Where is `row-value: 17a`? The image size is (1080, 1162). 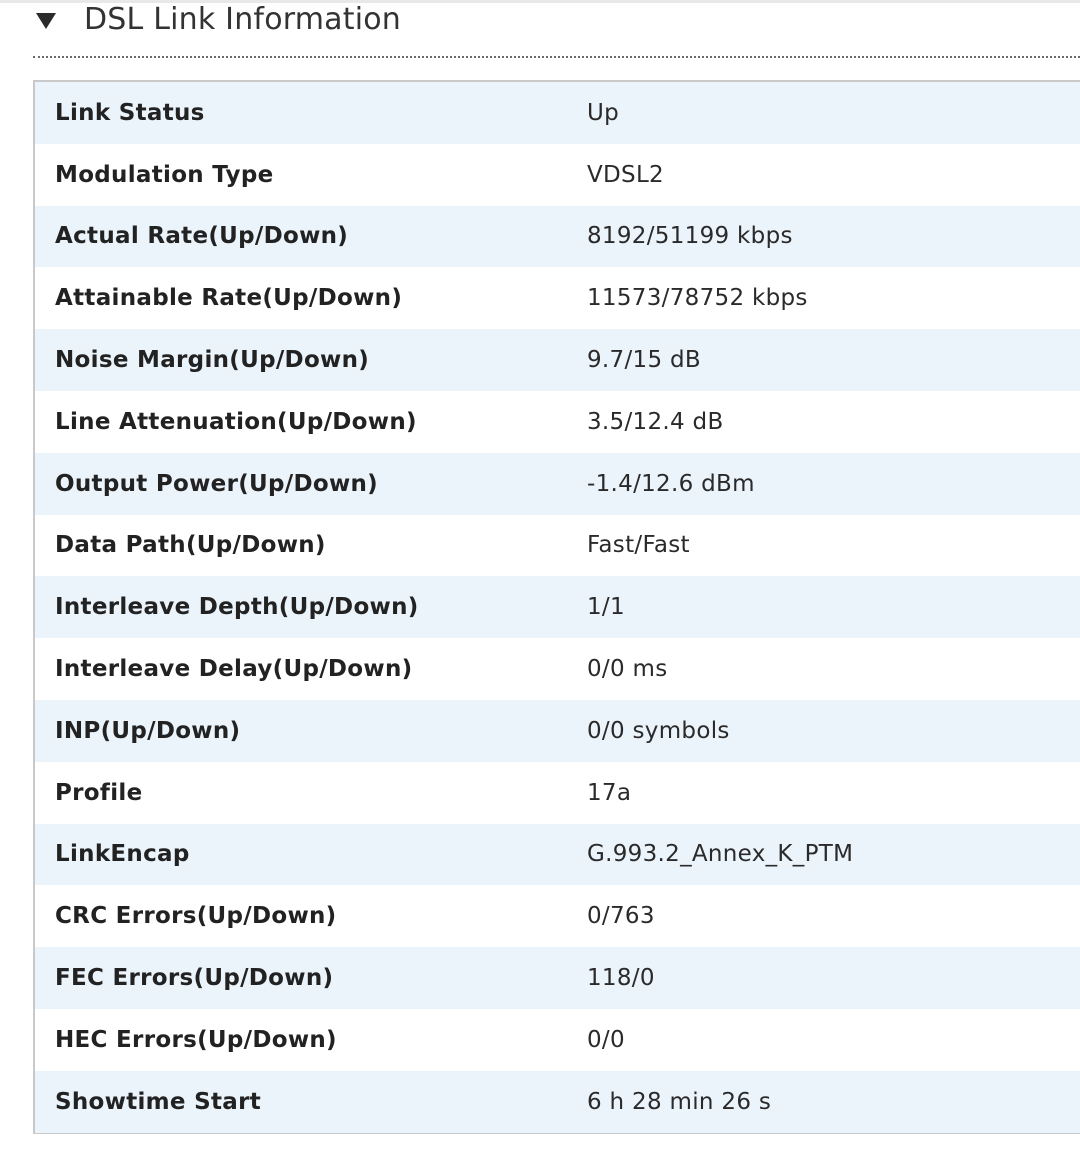
row-value: 17a is located at coordinates (609, 792).